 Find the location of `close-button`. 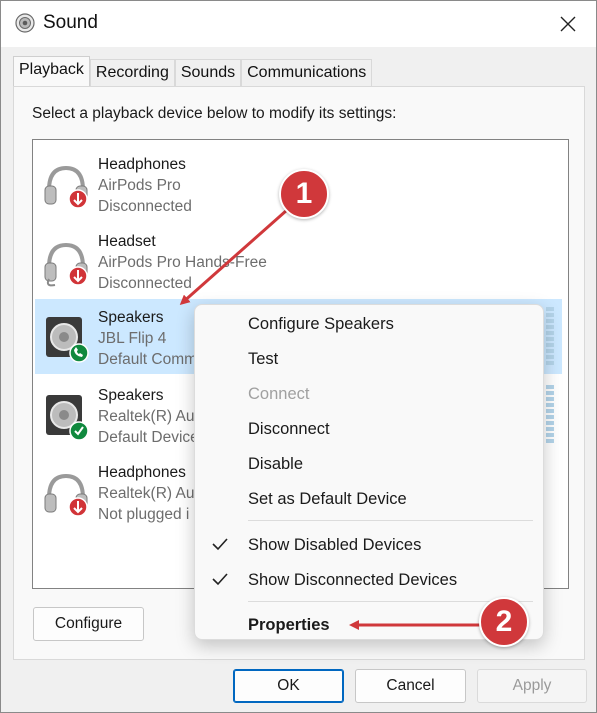

close-button is located at coordinates (568, 24).